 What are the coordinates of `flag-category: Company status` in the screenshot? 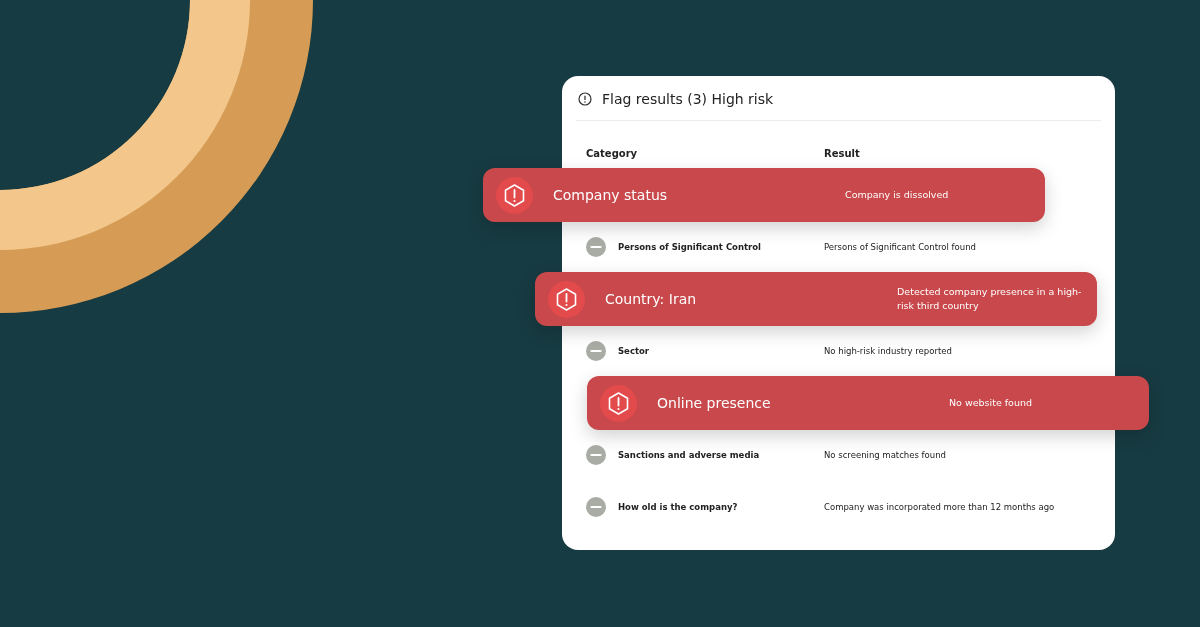 It's located at (611, 195).